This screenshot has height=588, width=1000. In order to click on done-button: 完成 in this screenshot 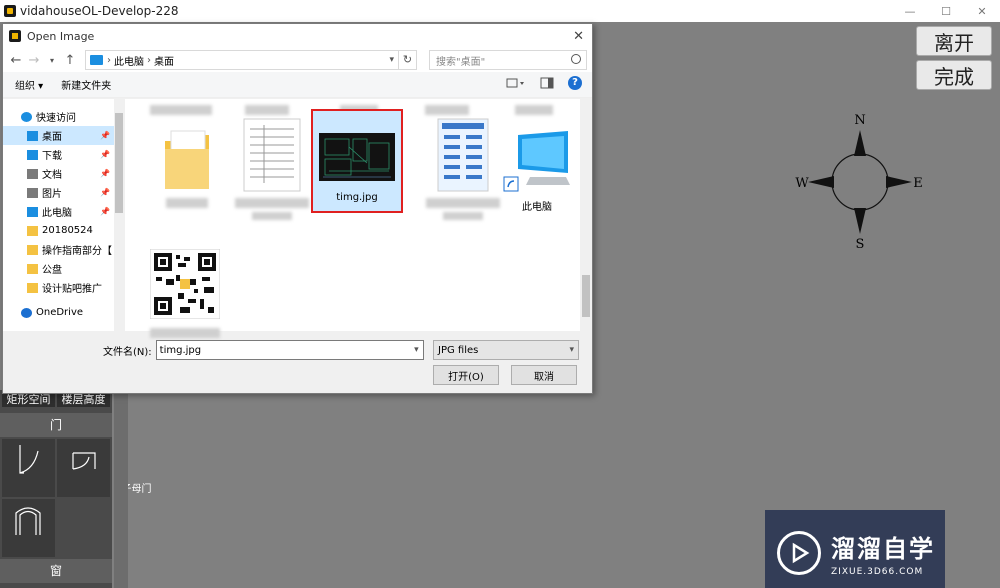, I will do `click(954, 75)`.